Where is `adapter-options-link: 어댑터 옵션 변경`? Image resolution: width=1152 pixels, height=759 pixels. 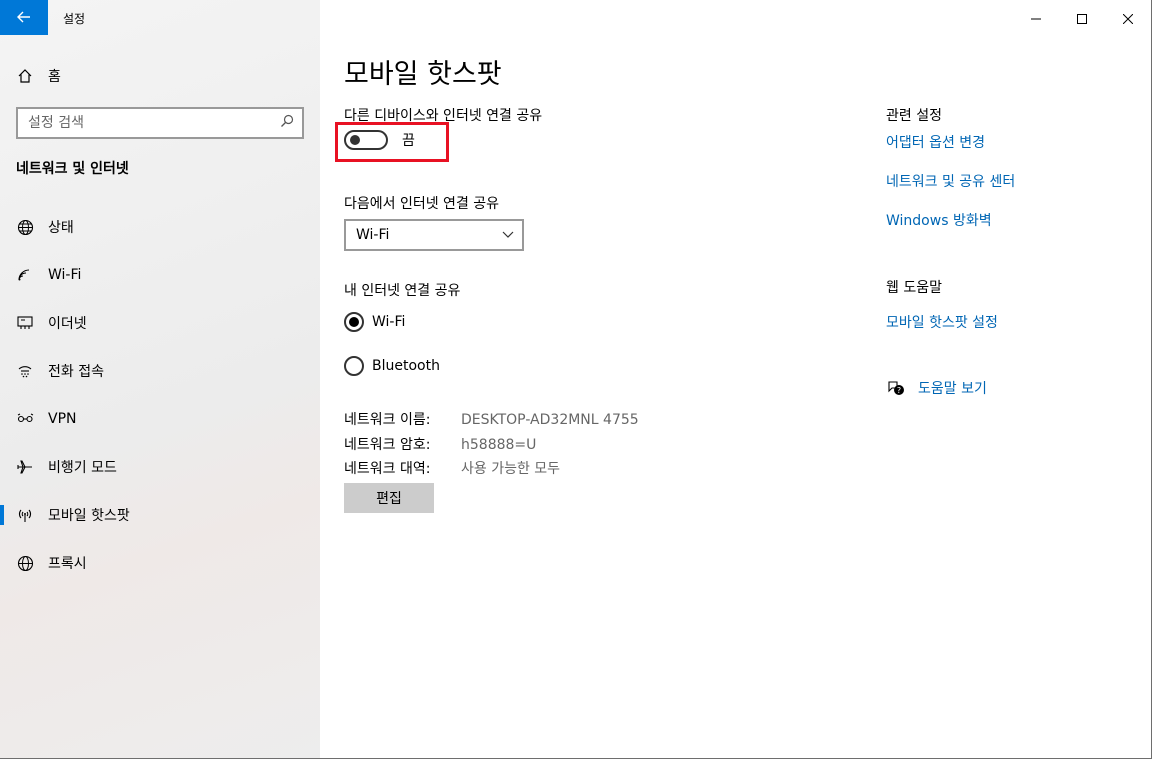
adapter-options-link: 어댑터 옵션 변경 is located at coordinates (935, 142).